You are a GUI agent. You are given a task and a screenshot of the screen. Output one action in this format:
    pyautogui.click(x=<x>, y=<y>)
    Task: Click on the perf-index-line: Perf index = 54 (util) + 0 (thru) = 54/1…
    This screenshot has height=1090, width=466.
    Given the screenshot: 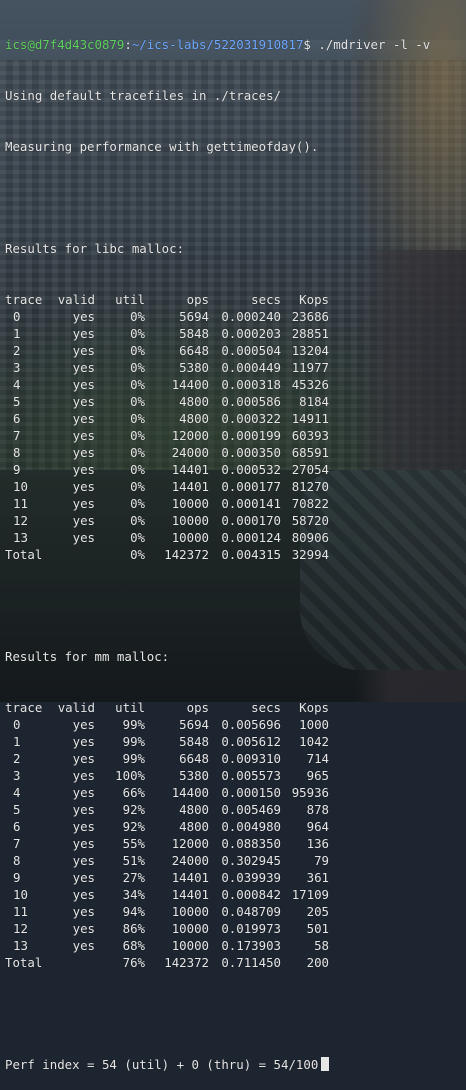 What is the action you would take?
    pyautogui.click(x=235, y=1064)
    